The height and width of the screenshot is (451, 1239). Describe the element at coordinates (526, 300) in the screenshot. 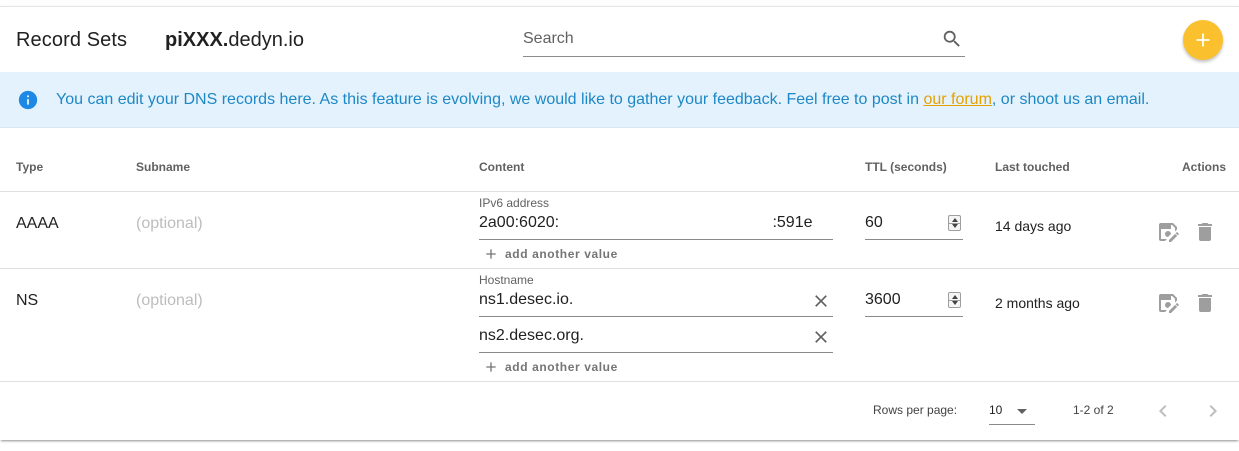

I see `content-value: ns1.desec.io.` at that location.